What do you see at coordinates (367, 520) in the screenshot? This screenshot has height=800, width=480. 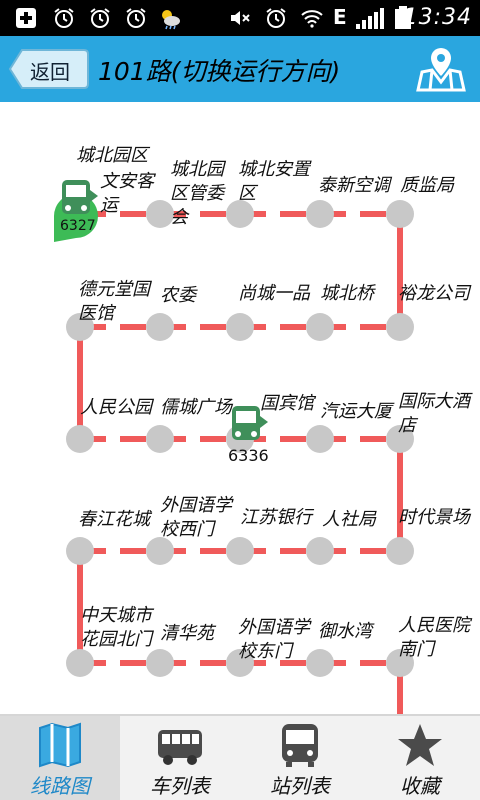 I see `stop-label: 人社局` at bounding box center [367, 520].